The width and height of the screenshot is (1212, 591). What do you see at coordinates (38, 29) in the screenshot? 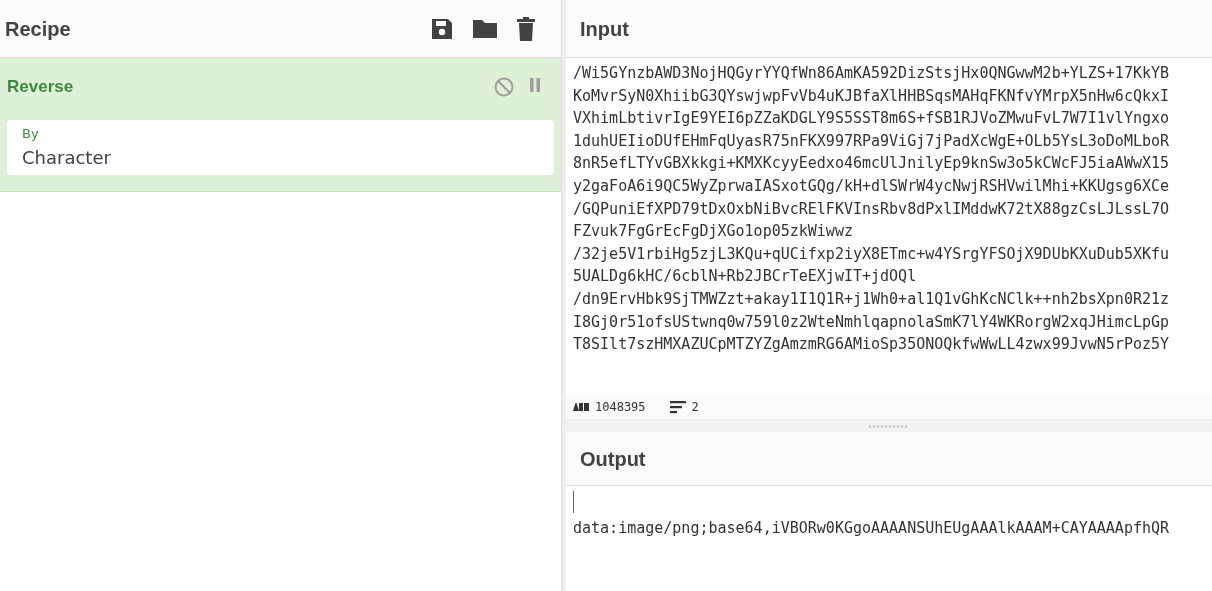
I see `panel-title: Recipe` at bounding box center [38, 29].